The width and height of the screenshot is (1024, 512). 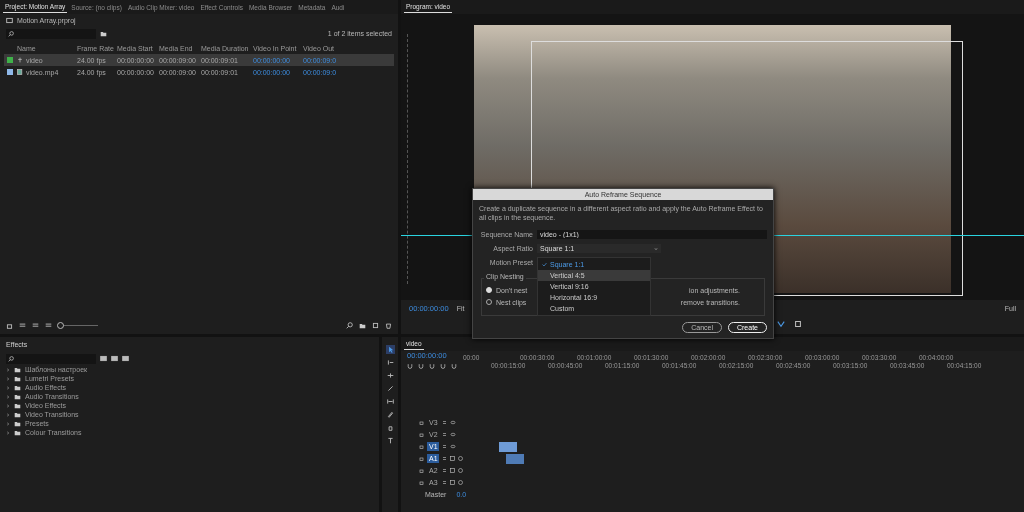 What do you see at coordinates (375, 325) in the screenshot?
I see `new-item-icon` at bounding box center [375, 325].